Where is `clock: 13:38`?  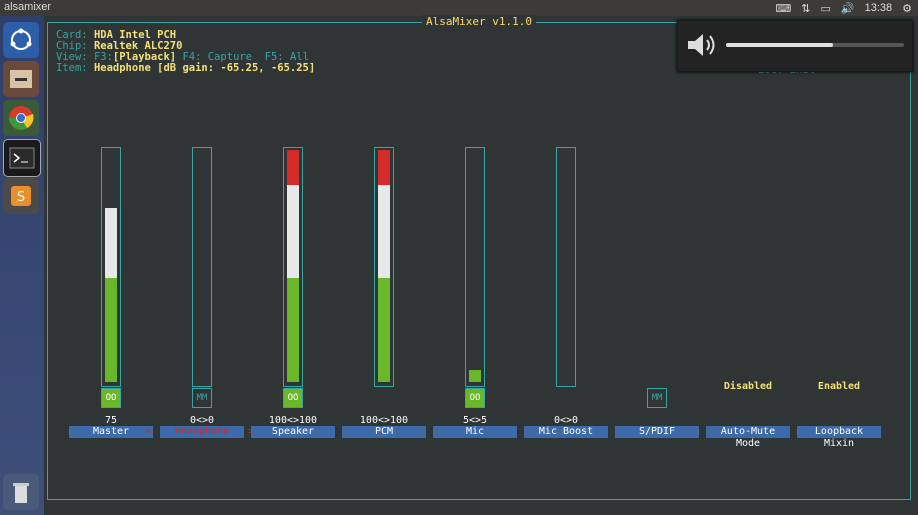 clock: 13:38 is located at coordinates (879, 8).